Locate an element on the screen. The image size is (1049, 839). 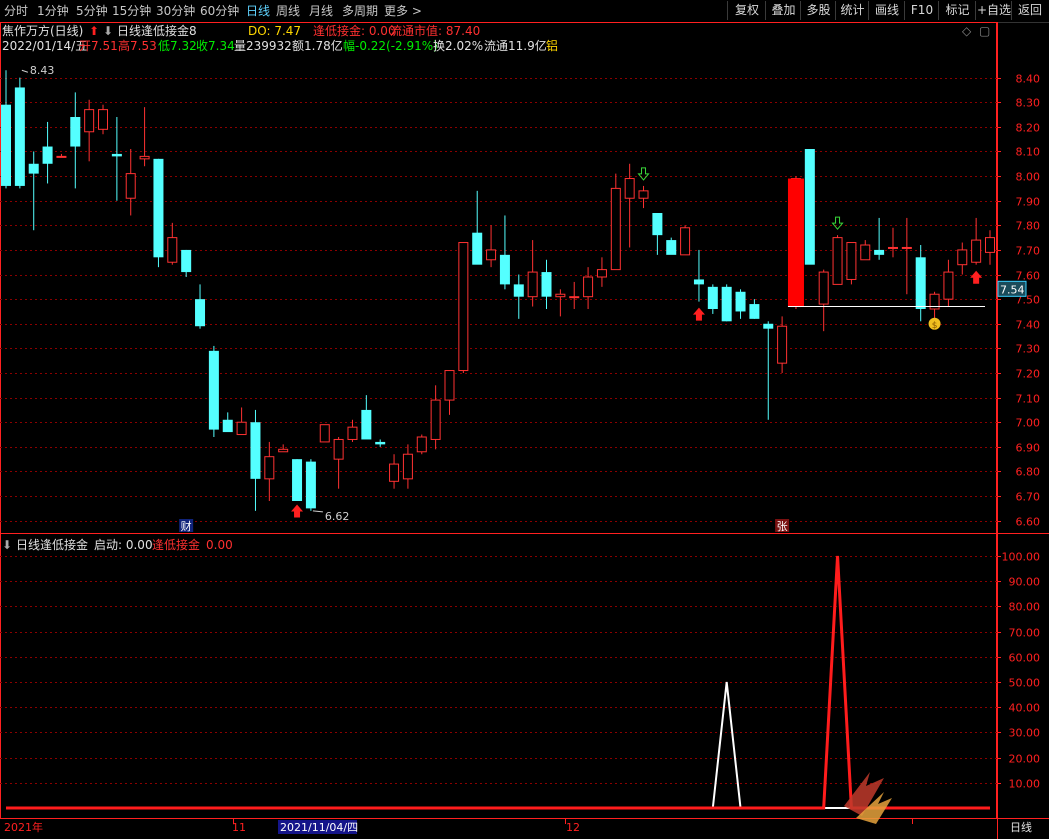
sub-tick-label: 50.00 is located at coordinates (1025, 683).